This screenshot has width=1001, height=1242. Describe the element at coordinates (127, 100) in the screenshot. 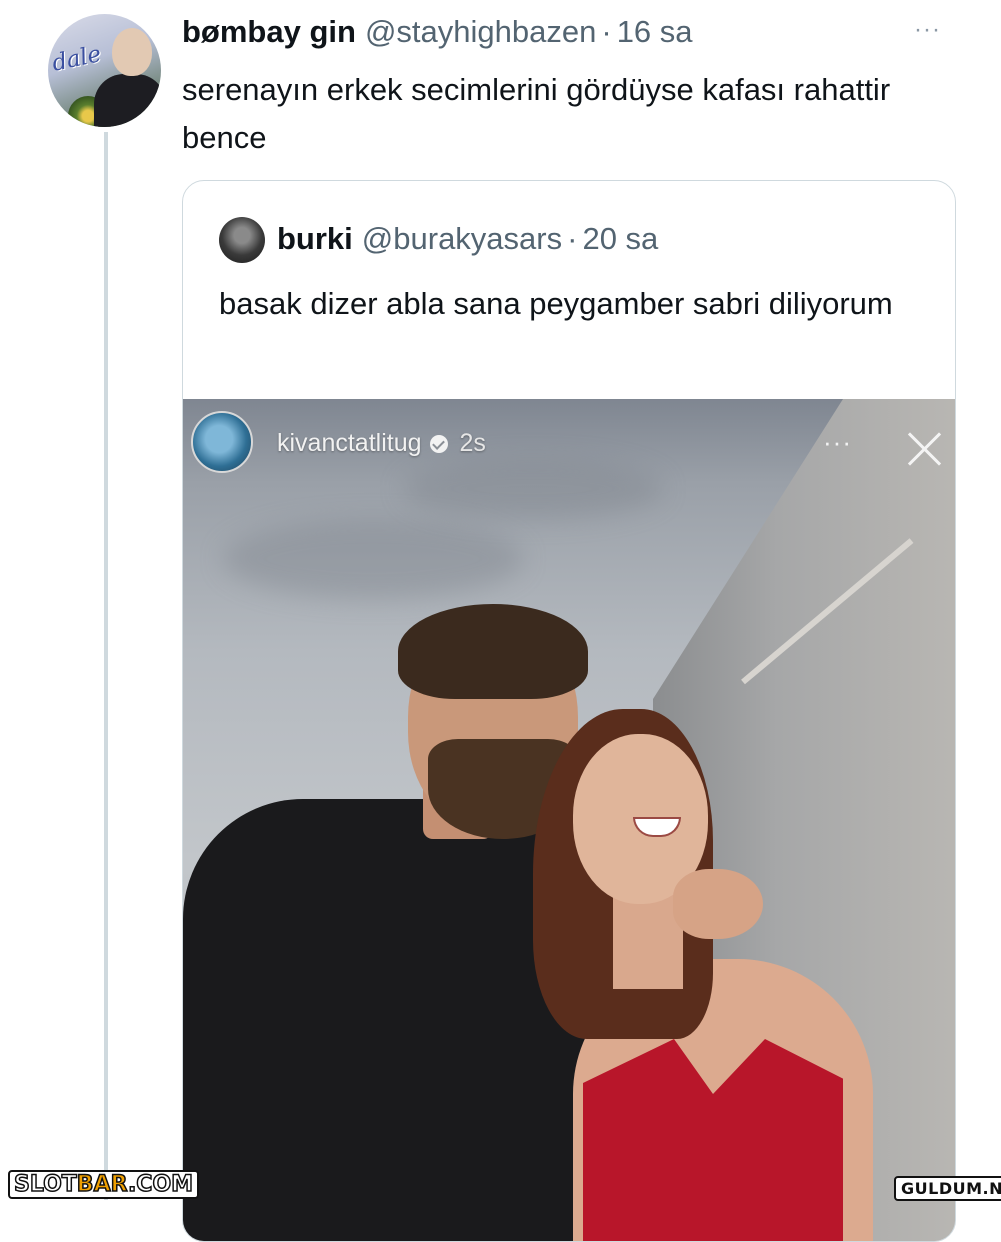

I see `avatar-suit` at that location.